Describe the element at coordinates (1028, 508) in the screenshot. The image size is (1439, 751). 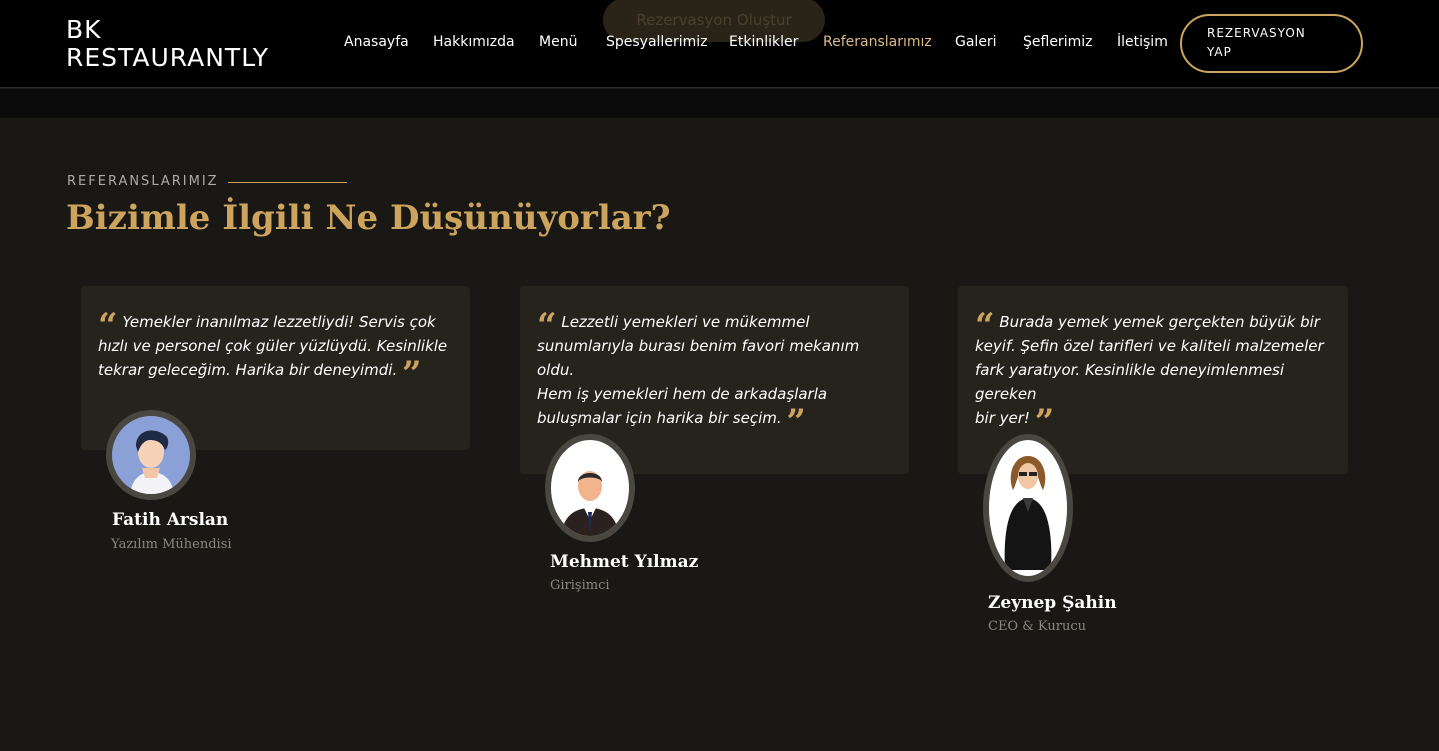
I see `businesswoman-icon` at that location.